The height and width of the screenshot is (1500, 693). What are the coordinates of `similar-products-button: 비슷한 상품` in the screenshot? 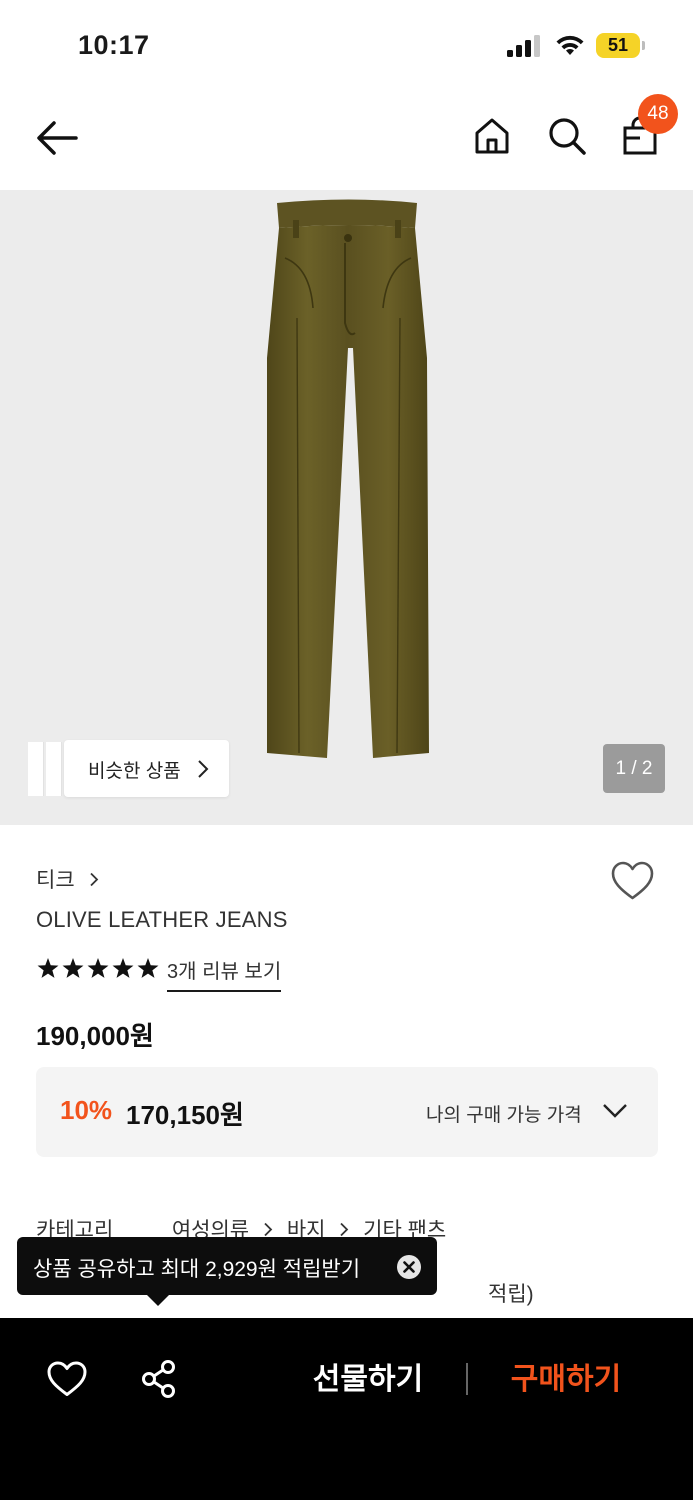 It's located at (128, 768).